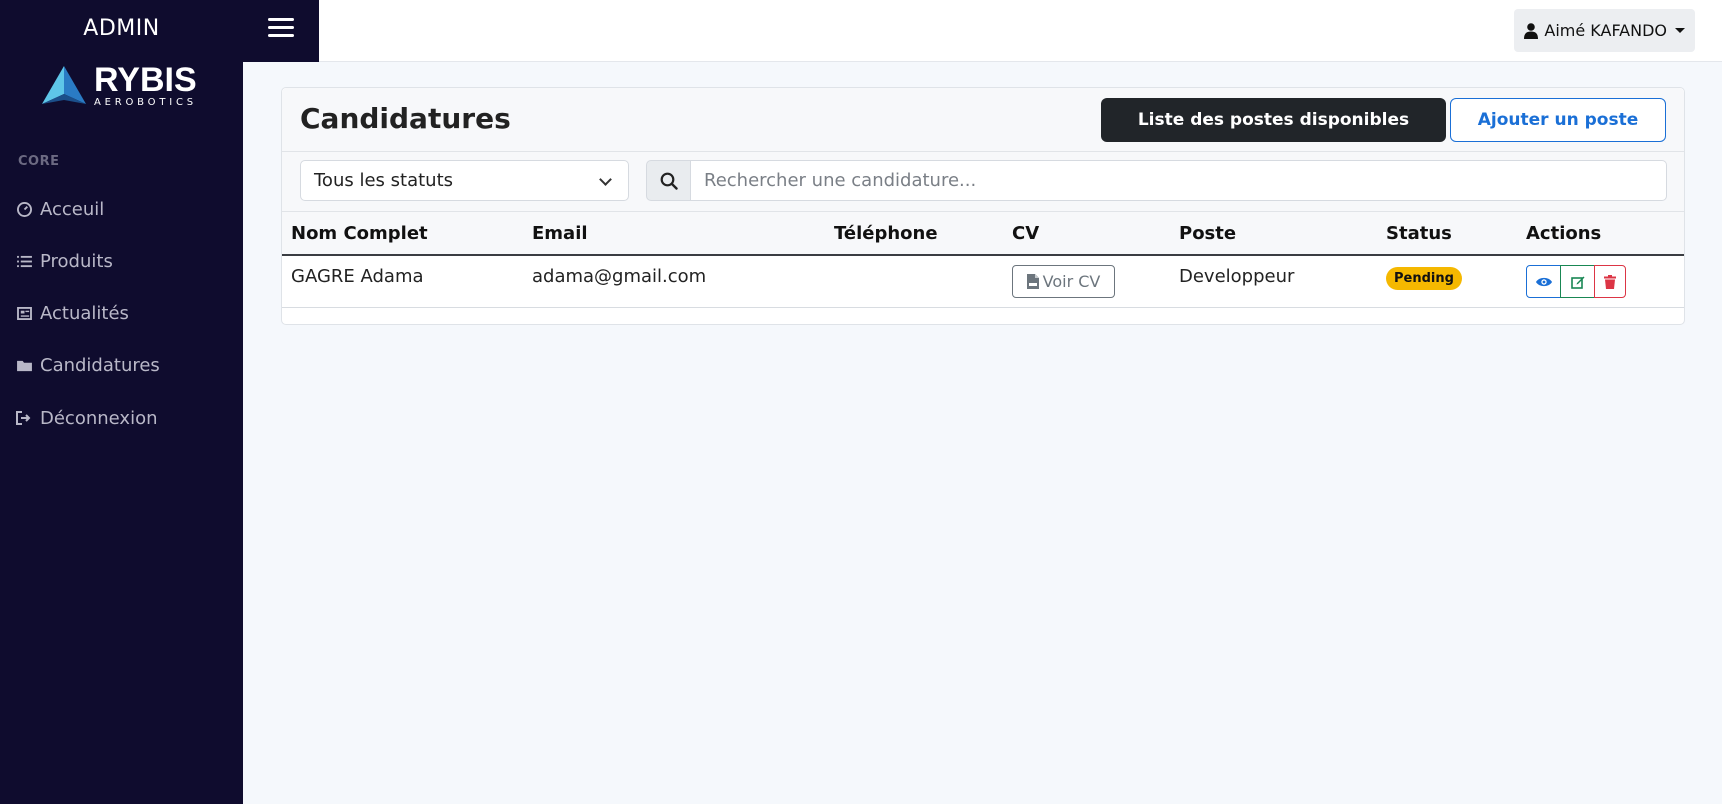 This screenshot has width=1722, height=804. What do you see at coordinates (605, 179) in the screenshot?
I see `chevron-down-icon` at bounding box center [605, 179].